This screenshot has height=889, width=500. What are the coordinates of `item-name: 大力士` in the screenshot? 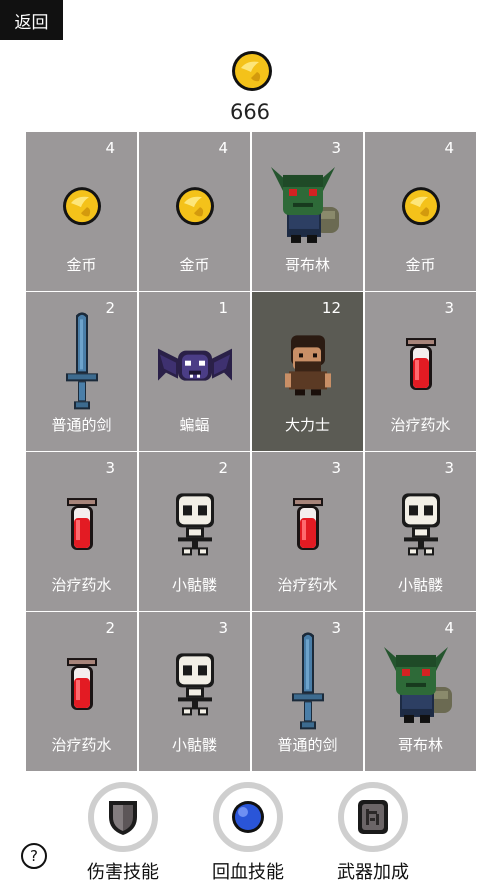 It's located at (307, 425).